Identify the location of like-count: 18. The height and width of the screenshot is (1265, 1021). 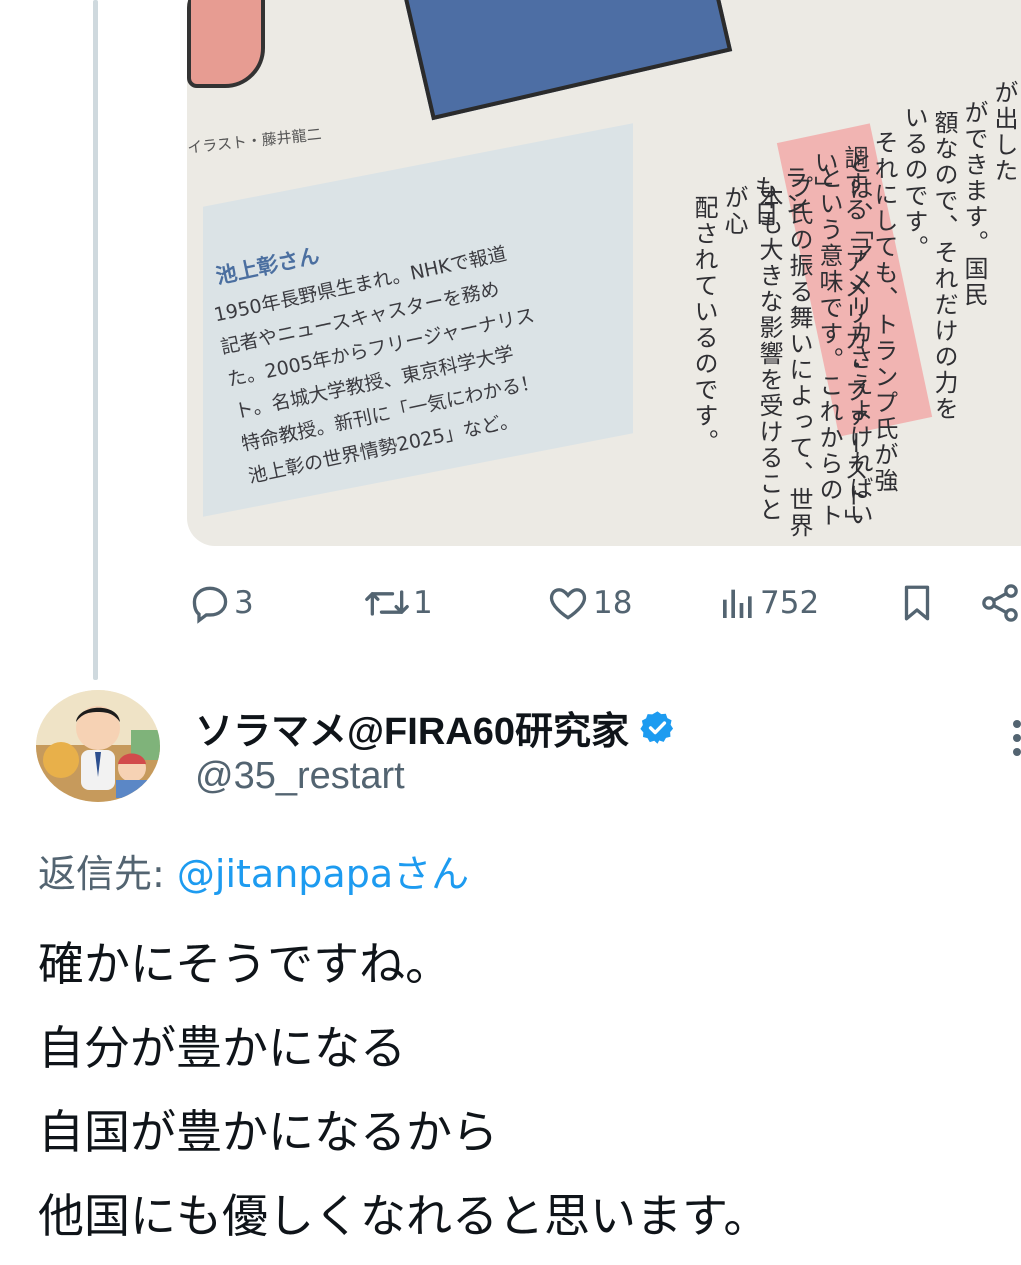
(613, 603).